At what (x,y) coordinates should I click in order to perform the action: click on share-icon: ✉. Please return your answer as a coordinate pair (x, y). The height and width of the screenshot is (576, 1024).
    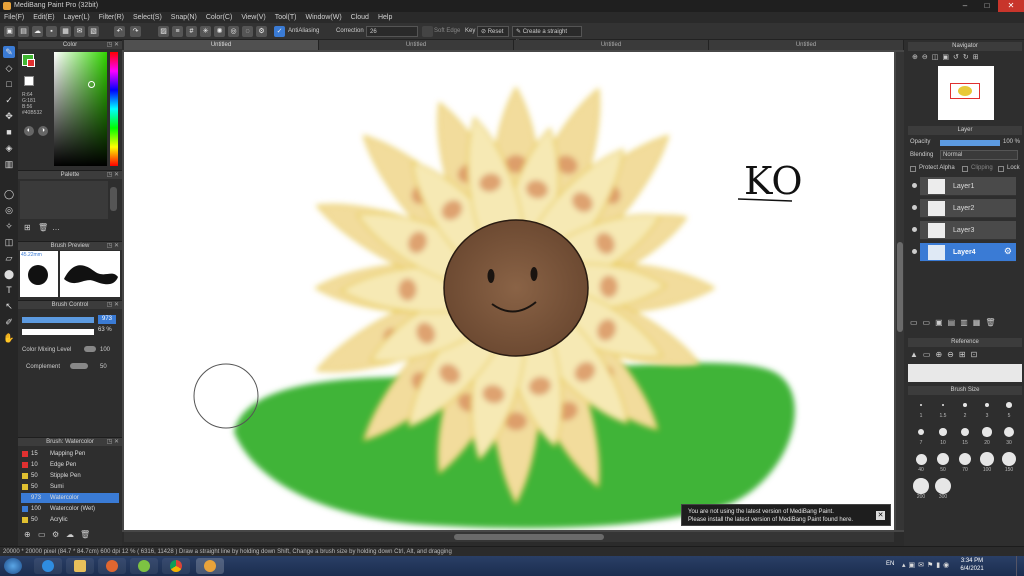
    Looking at the image, I should click on (79, 31).